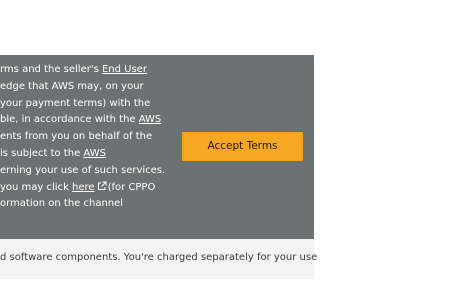  Describe the element at coordinates (94, 153) in the screenshot. I see `aws-link-2: AWS` at that location.